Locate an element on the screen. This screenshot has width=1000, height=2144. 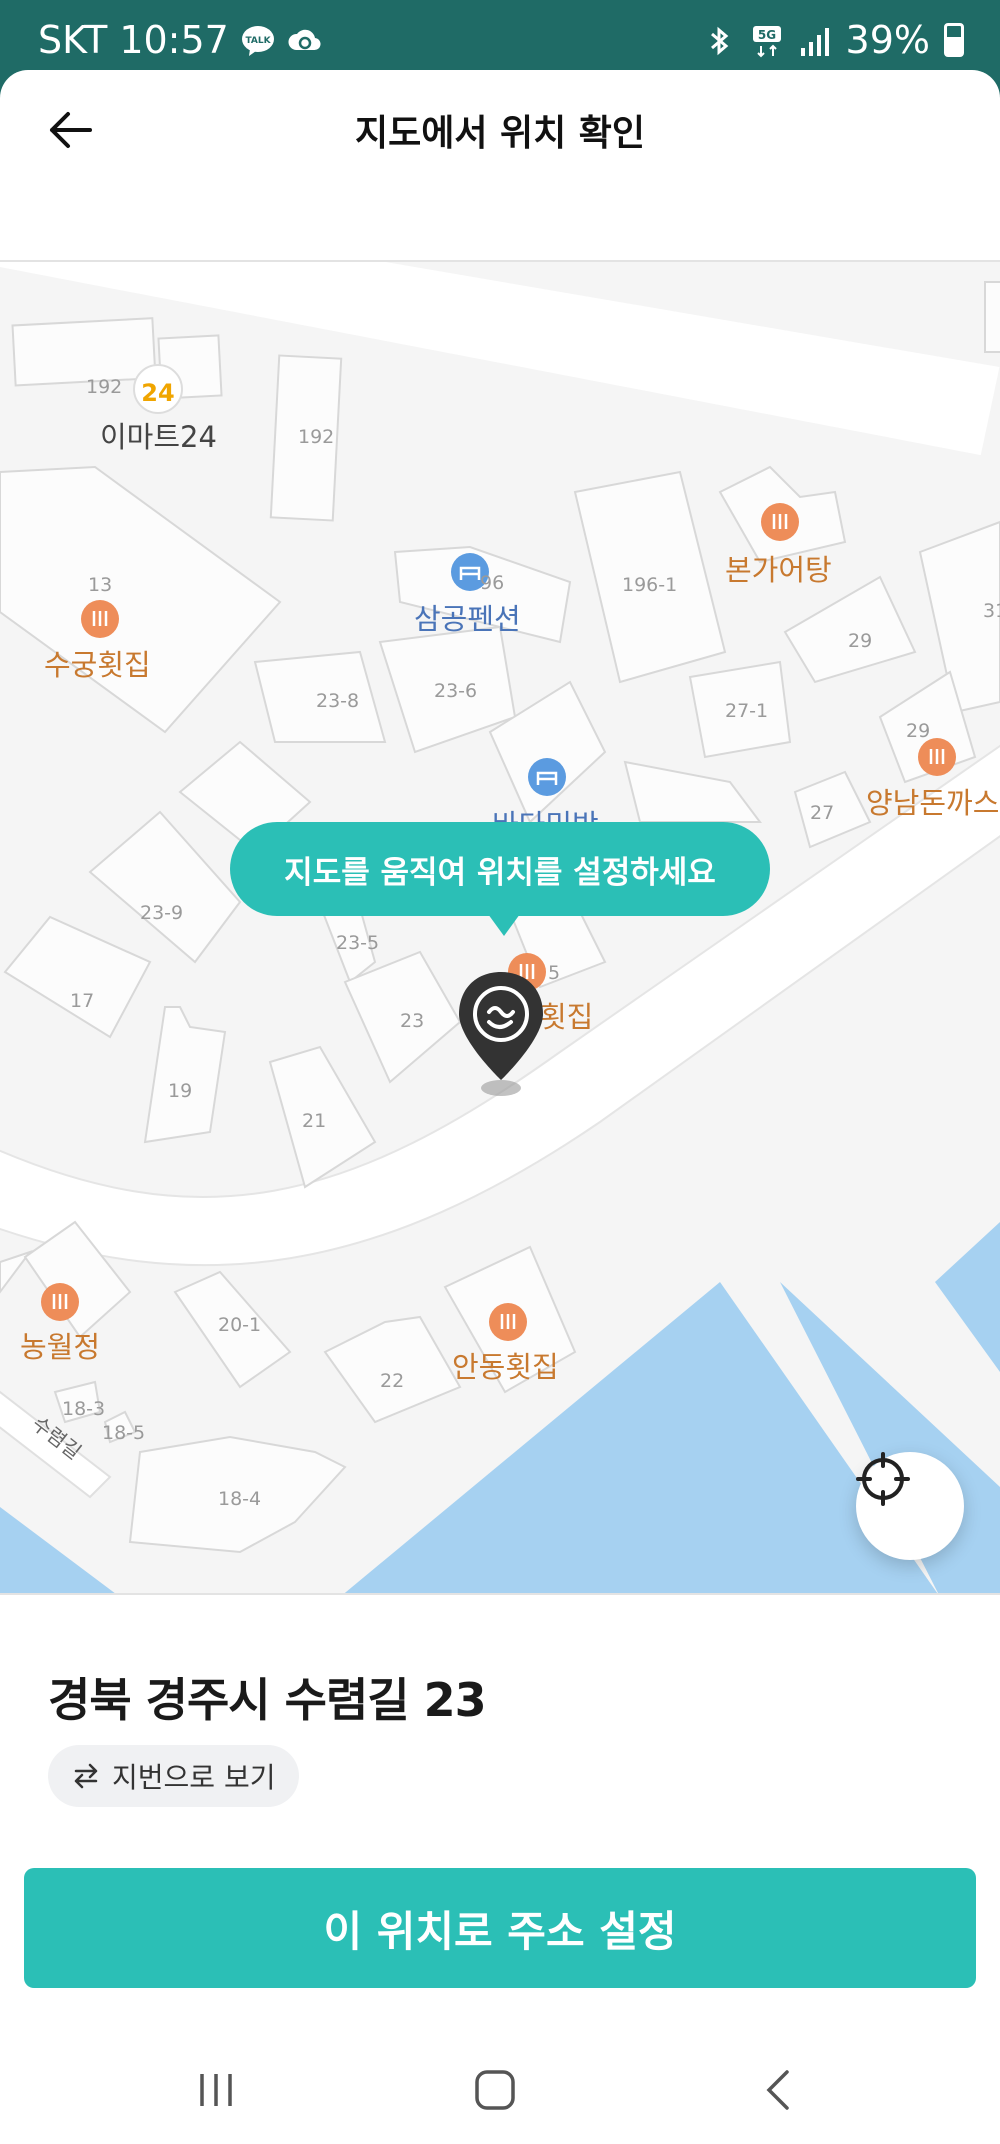
current-location-button is located at coordinates (910, 1506).